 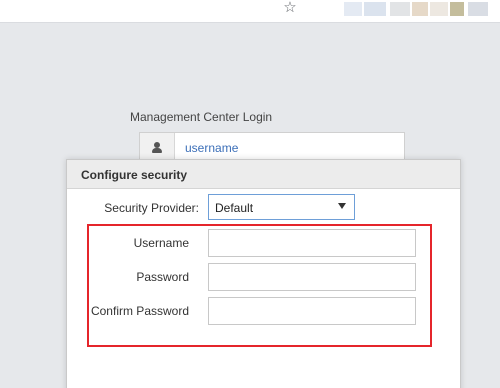 I want to click on dialog-header: Configure security, so click(x=263, y=174).